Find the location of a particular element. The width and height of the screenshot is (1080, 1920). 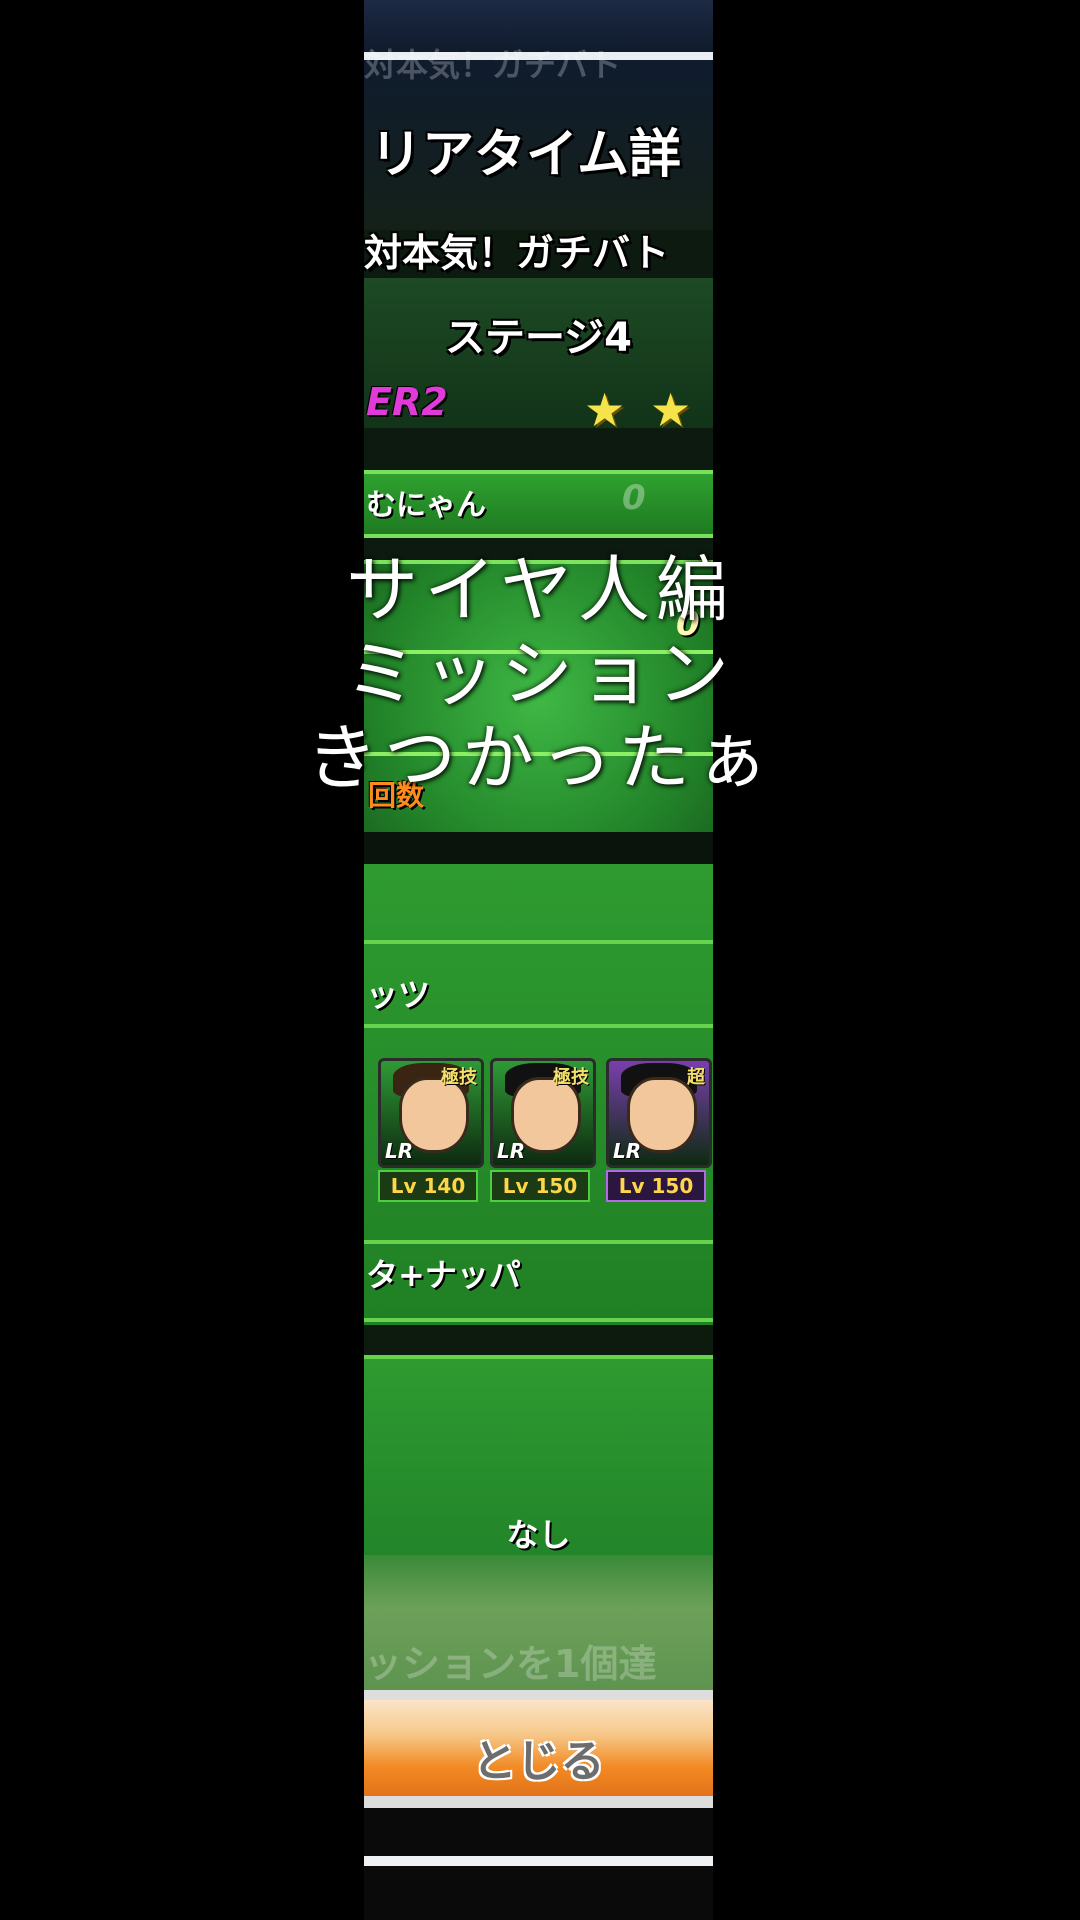

level-badge: Lv 140 is located at coordinates (428, 1186).